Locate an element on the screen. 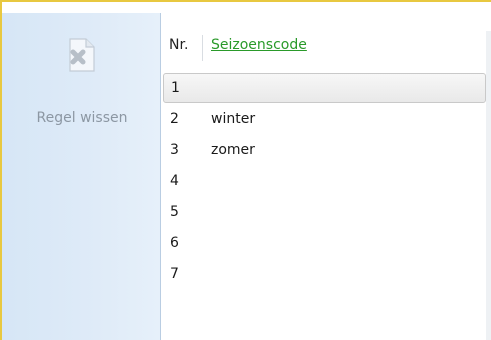 Image resolution: width=491 pixels, height=340 pixels. table-row: 5 is located at coordinates (323, 212).